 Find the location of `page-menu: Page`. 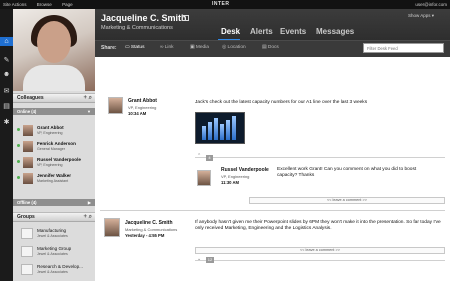

page-menu: Page is located at coordinates (67, 4).